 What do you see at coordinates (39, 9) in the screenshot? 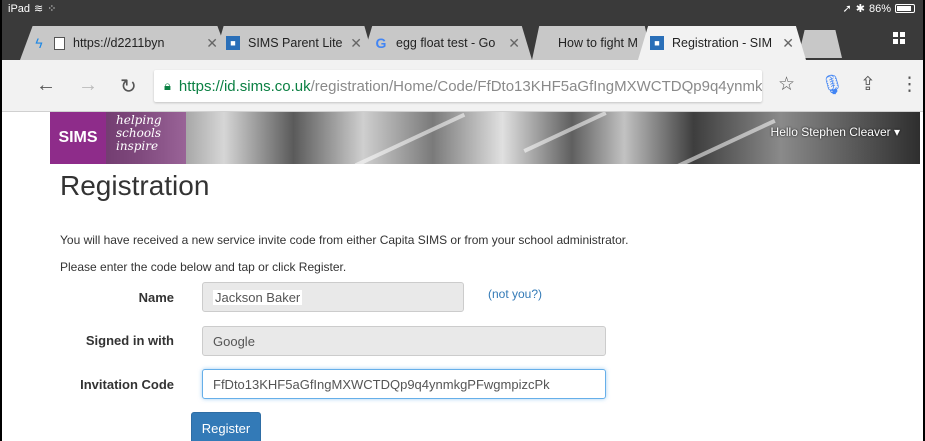
I see `wifi-icon: ≋` at bounding box center [39, 9].